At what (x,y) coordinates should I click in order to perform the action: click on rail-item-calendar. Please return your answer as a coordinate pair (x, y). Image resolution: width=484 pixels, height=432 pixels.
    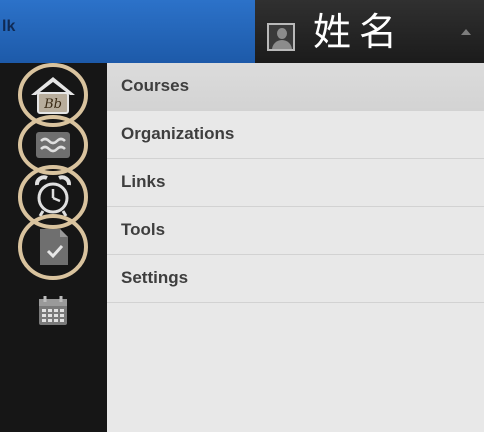
    Looking at the image, I should click on (53, 316).